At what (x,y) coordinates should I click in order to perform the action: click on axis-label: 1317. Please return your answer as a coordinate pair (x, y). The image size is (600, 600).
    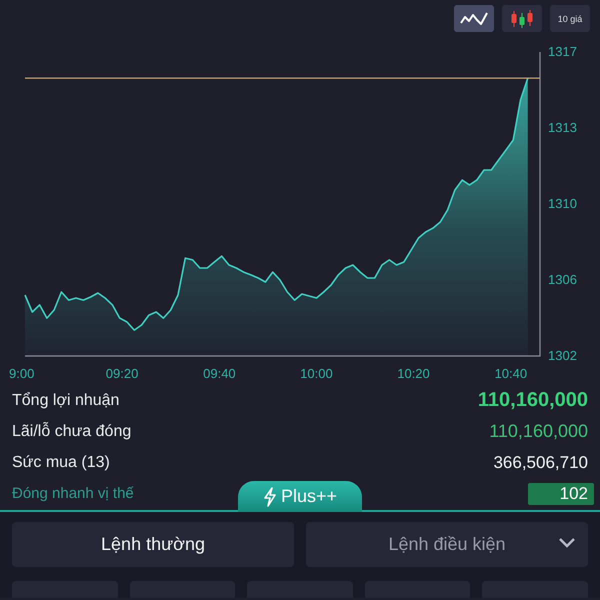
    Looking at the image, I should click on (562, 51).